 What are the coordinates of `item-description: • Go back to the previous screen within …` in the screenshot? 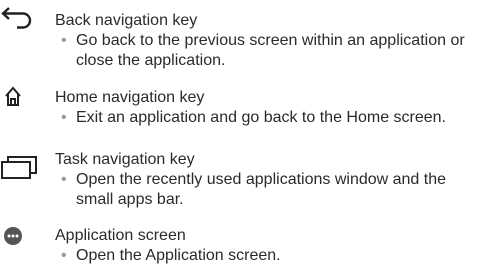 It's located at (271, 51).